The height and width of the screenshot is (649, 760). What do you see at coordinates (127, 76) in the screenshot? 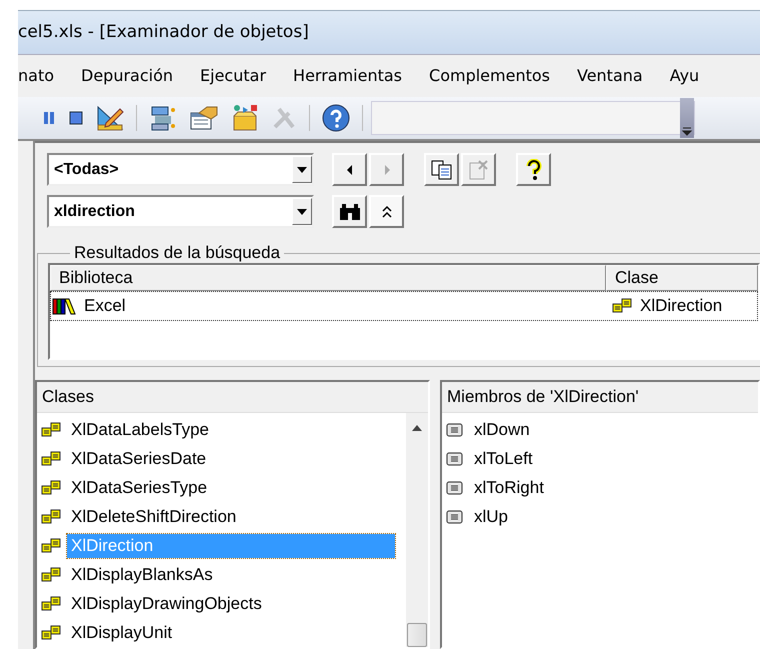
I see `menu-item: Depuración` at bounding box center [127, 76].